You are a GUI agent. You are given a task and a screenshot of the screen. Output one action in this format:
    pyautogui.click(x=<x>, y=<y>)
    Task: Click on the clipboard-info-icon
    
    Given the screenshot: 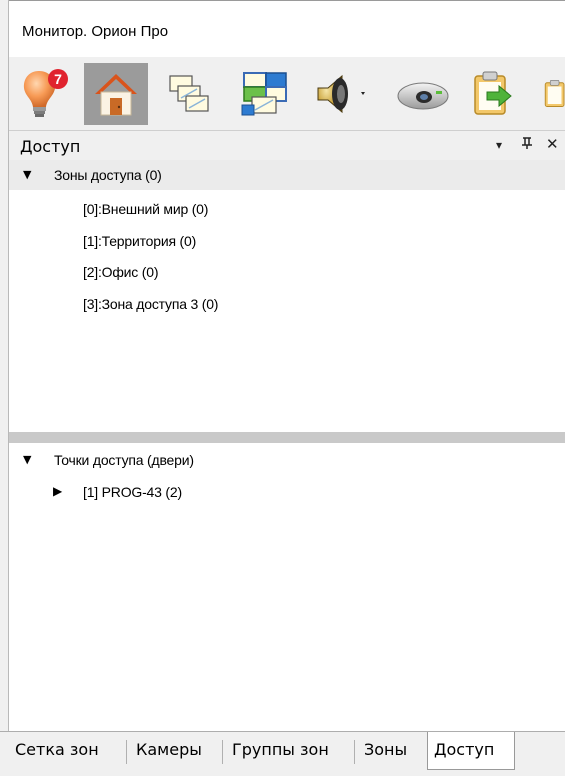 What is the action you would take?
    pyautogui.click(x=554, y=93)
    